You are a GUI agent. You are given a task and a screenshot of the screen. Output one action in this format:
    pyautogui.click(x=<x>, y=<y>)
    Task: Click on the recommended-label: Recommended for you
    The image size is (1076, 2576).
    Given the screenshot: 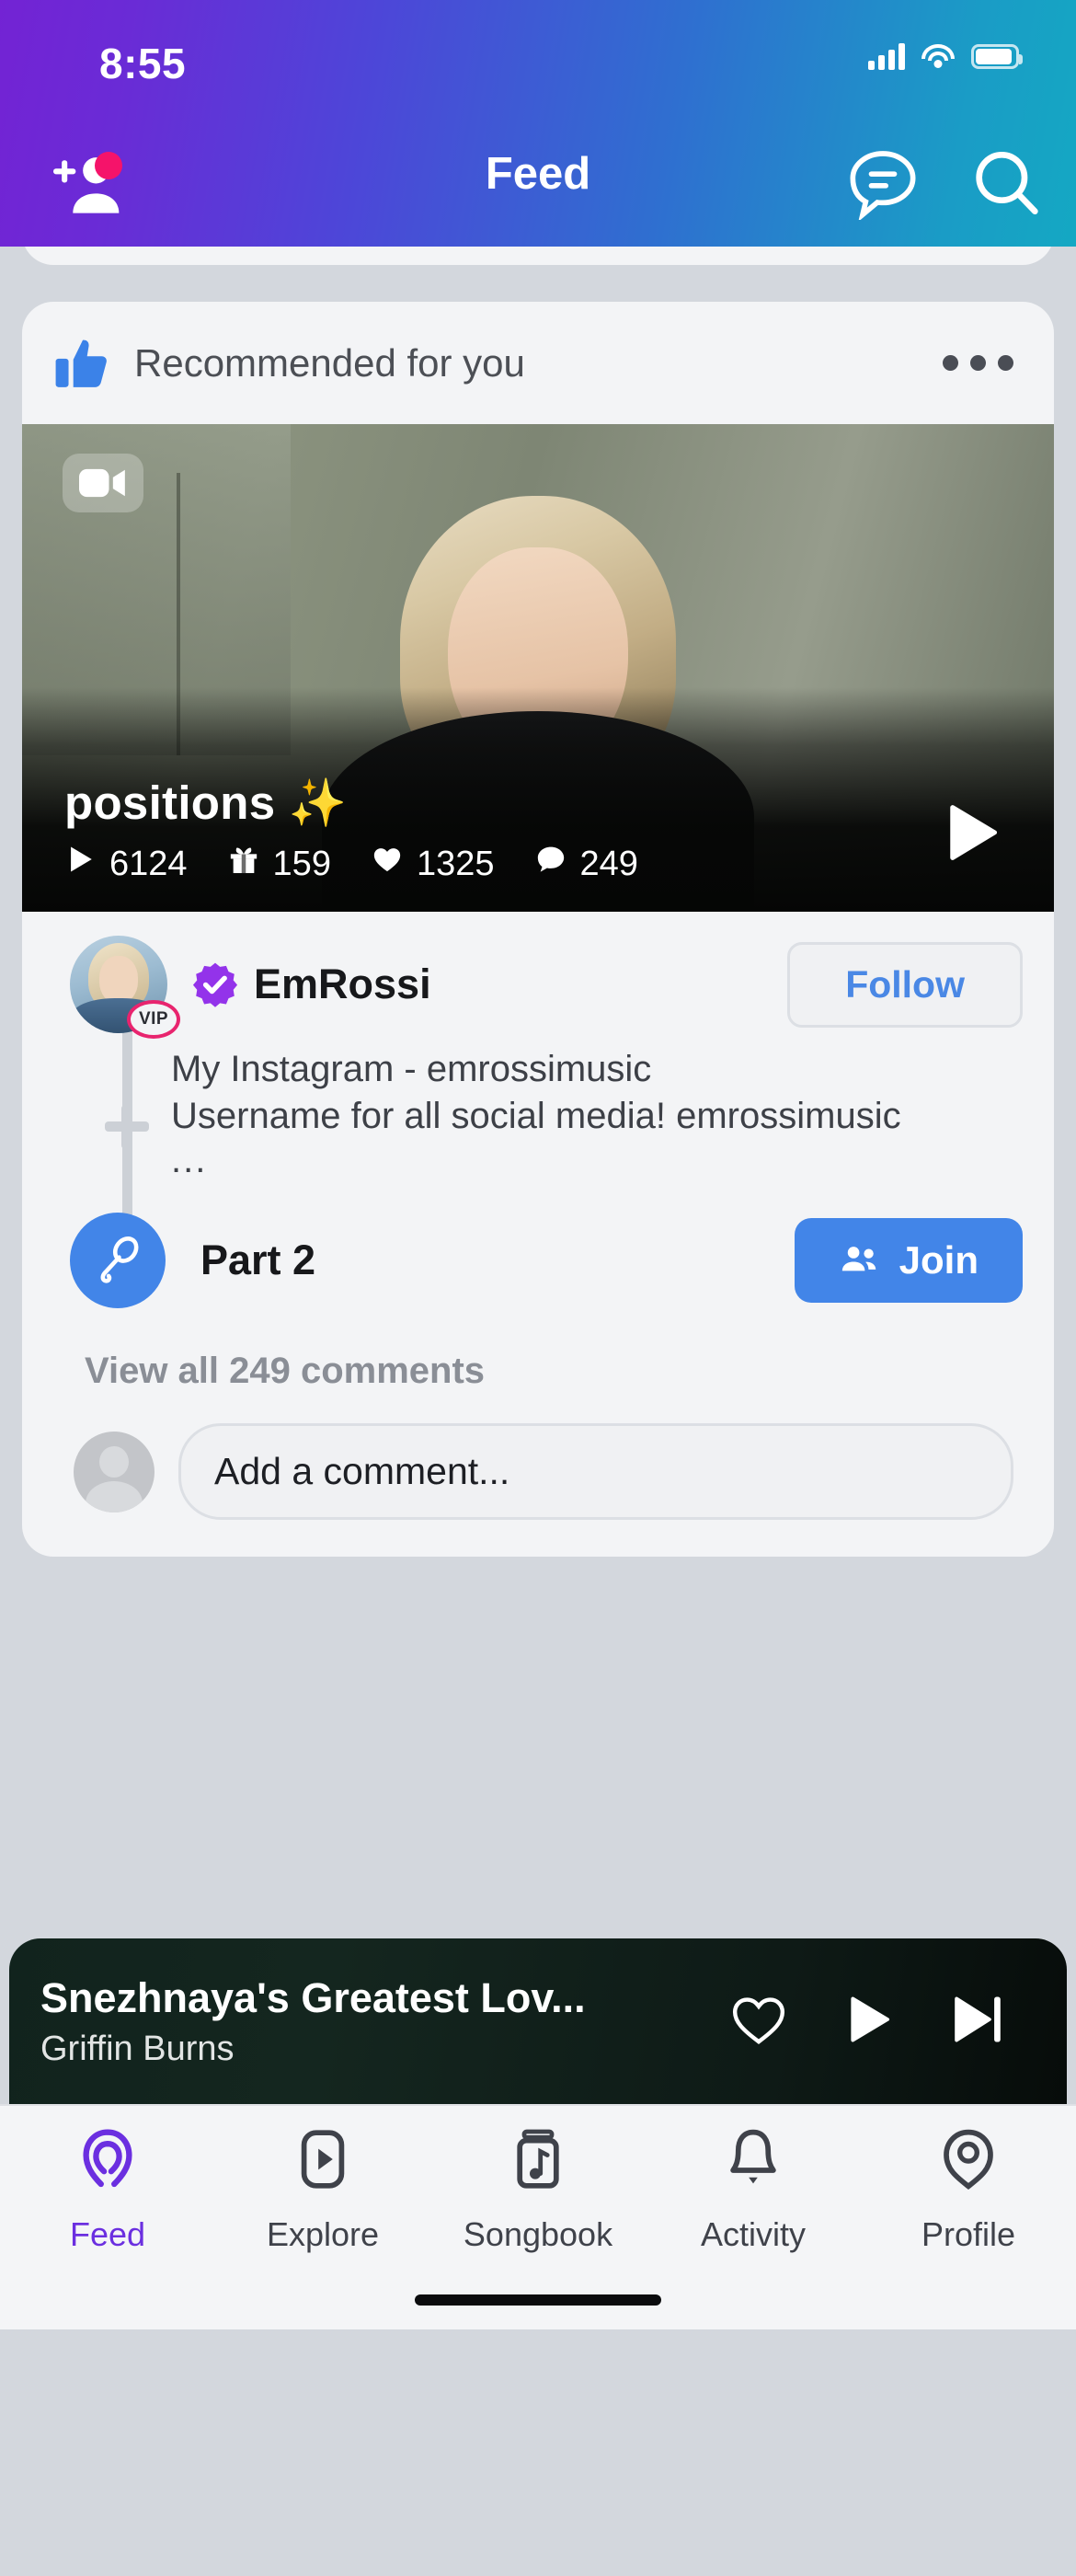 What is the action you would take?
    pyautogui.click(x=329, y=362)
    